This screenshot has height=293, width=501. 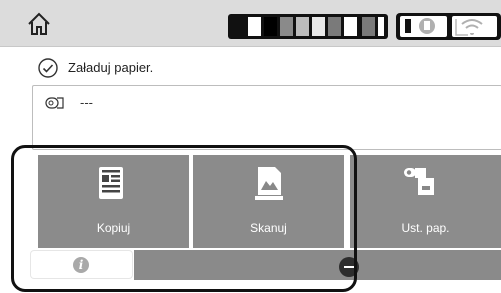 I want to click on info-icon: i, so click(x=81, y=265).